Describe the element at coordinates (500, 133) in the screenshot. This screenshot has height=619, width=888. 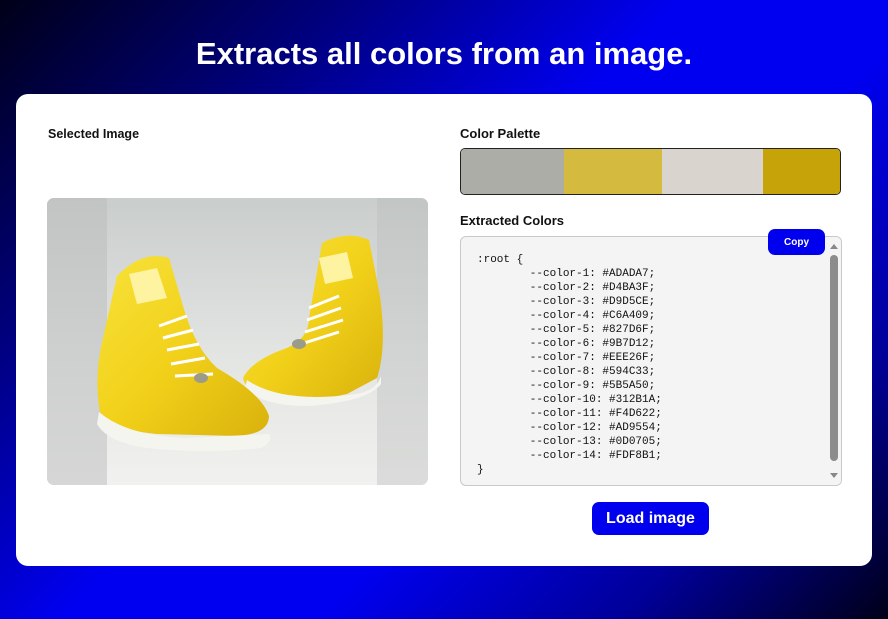
I see `color-palette-label: Color Palette` at that location.